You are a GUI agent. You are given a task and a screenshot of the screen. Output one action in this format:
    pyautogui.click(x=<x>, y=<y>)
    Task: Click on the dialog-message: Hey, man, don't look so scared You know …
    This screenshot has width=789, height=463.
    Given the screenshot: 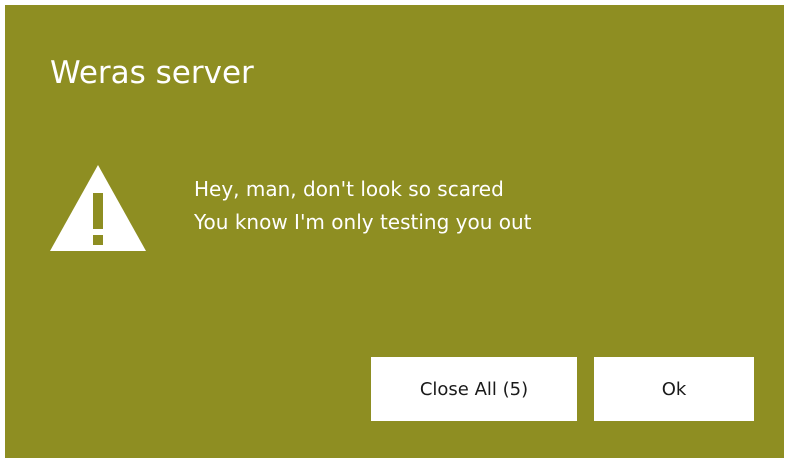 What is the action you would take?
    pyautogui.click(x=363, y=206)
    